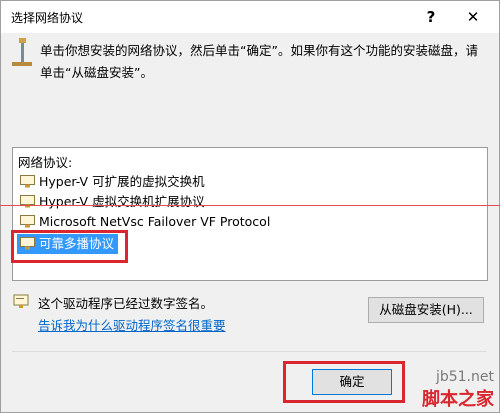  I want to click on list-item-netvsc-failover: Microsoft NetVsc Failover VF Protocol, so click(145, 222).